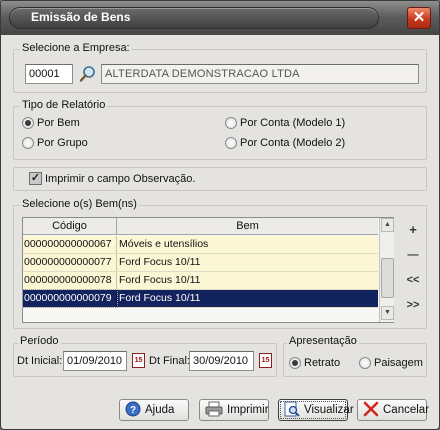 This screenshot has height=430, width=440. Describe the element at coordinates (49, 74) in the screenshot. I see `empresa-code-input: 00001` at that location.